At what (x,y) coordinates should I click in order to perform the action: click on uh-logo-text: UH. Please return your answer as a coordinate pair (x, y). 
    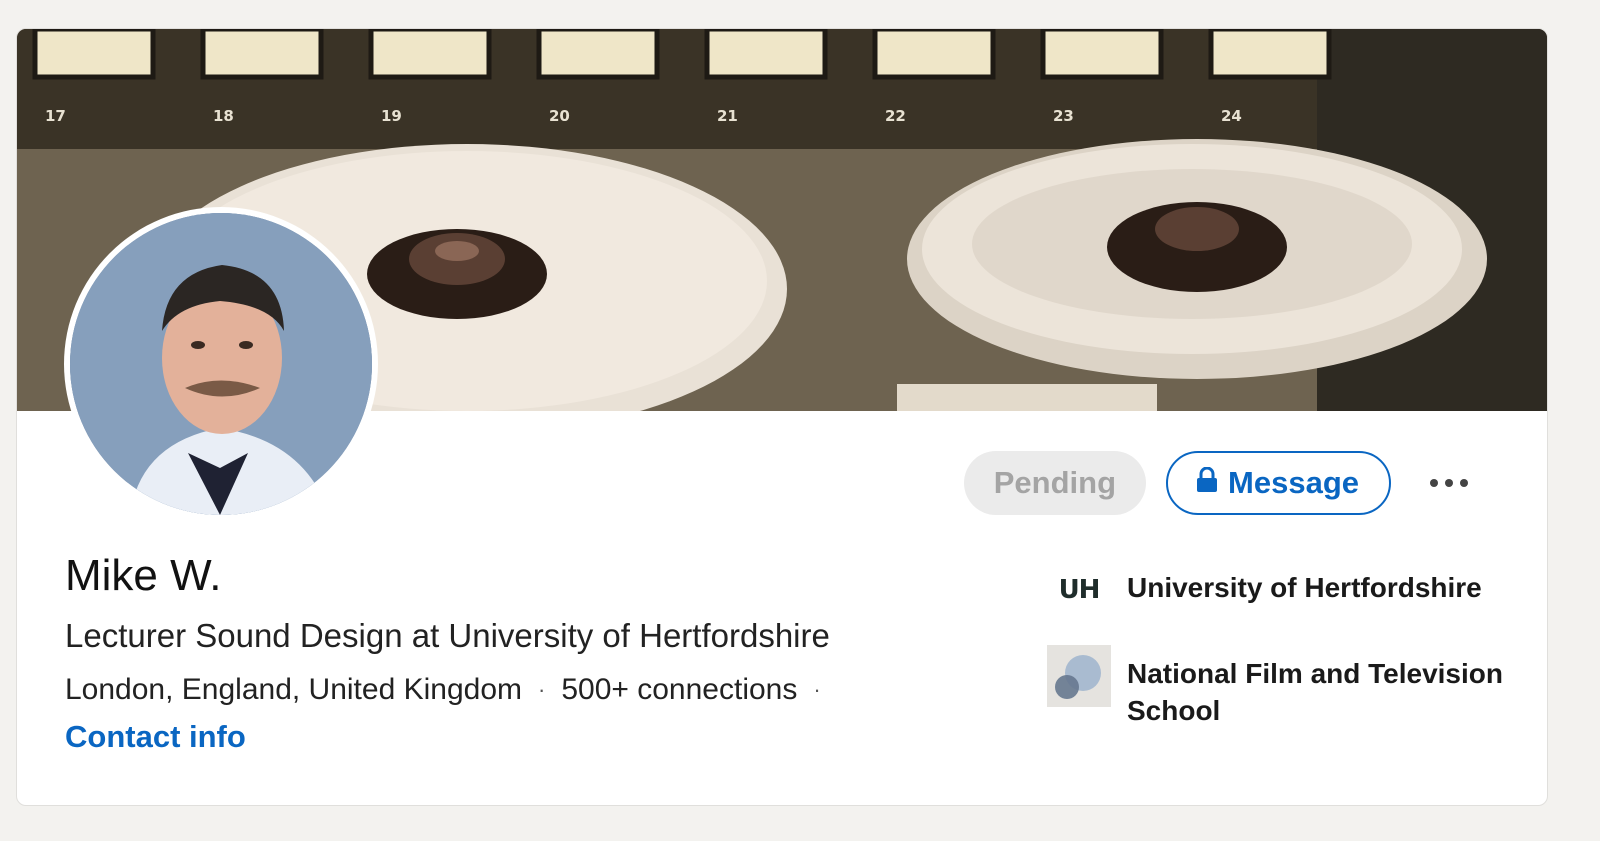
    Looking at the image, I should click on (1079, 590).